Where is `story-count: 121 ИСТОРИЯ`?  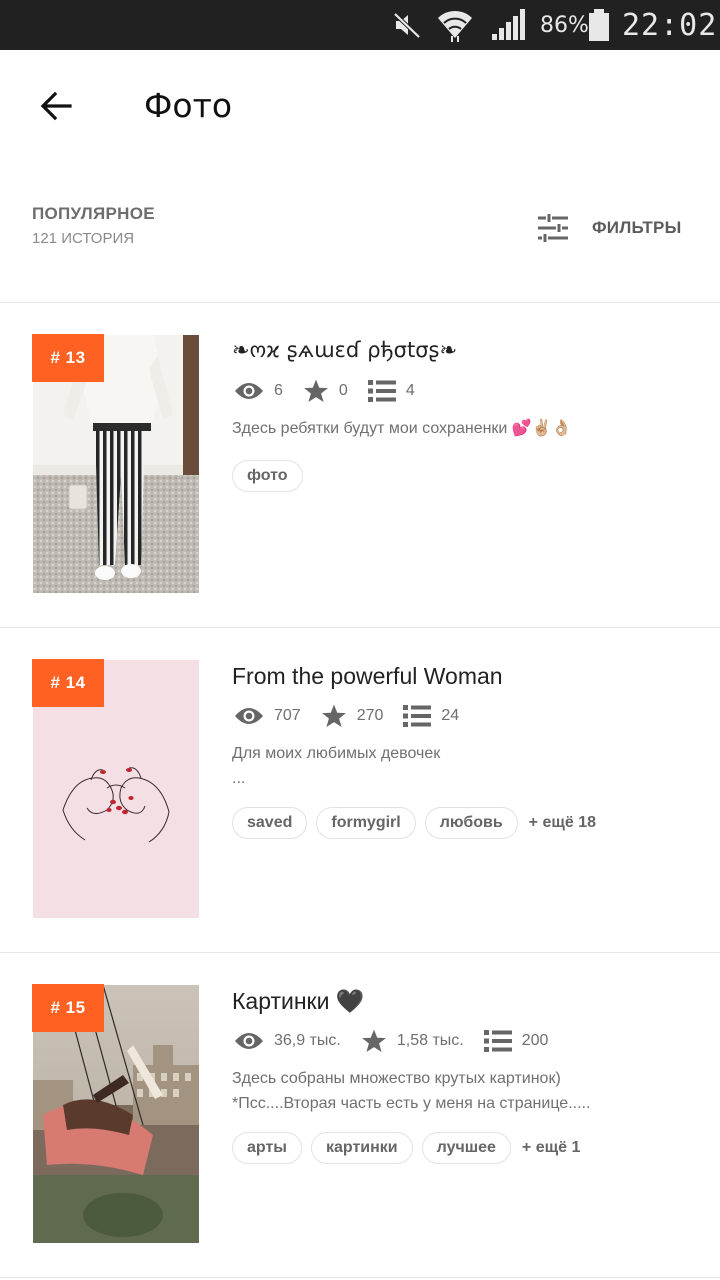 story-count: 121 ИСТОРИЯ is located at coordinates (83, 238).